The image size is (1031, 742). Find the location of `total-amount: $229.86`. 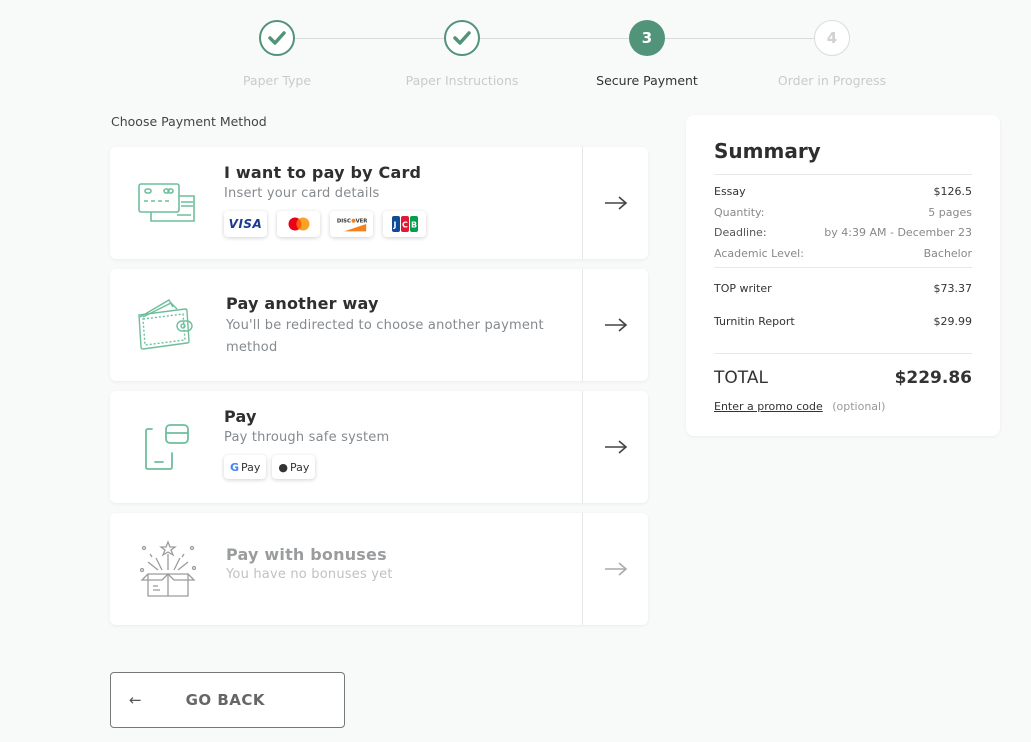

total-amount: $229.86 is located at coordinates (933, 378).